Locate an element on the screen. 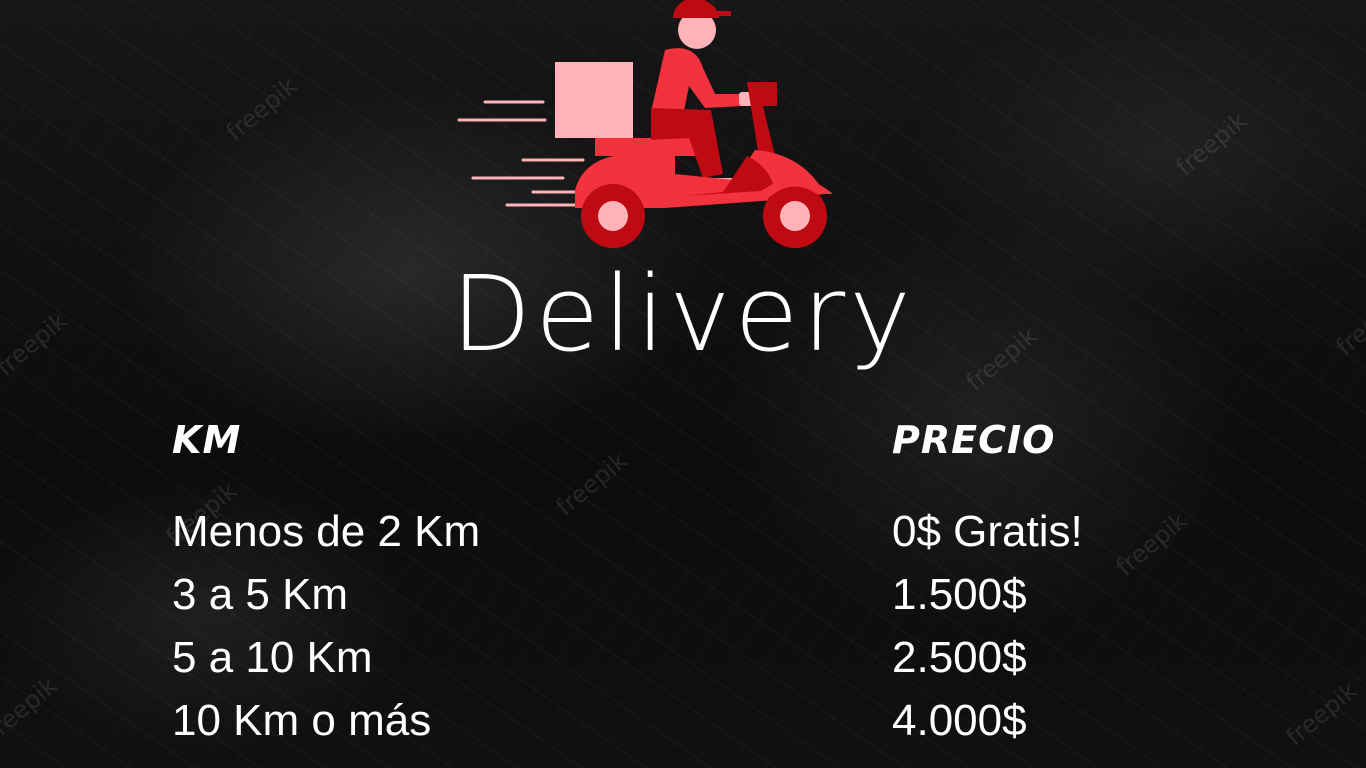 This screenshot has height=768, width=1366. distance-cell: Menos de 2 Km is located at coordinates (326, 531).